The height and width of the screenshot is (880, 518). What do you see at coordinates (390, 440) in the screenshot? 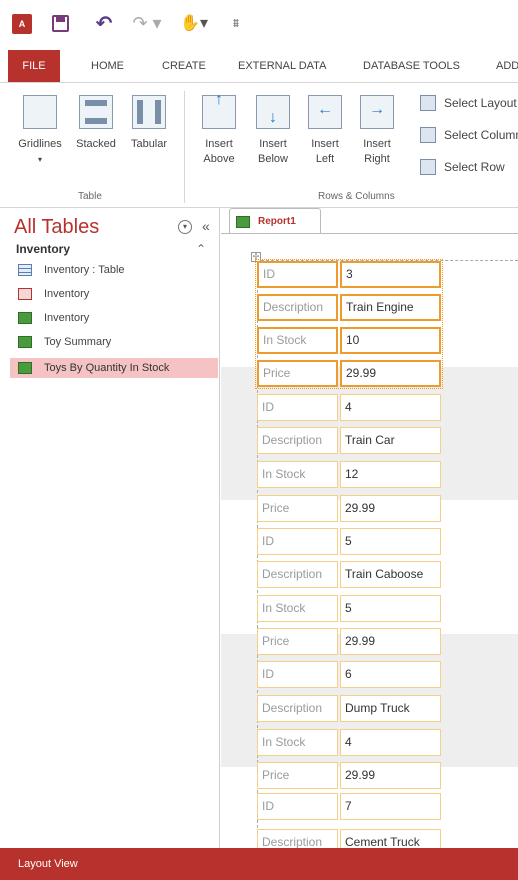
I see `field-value: Train Car` at bounding box center [390, 440].